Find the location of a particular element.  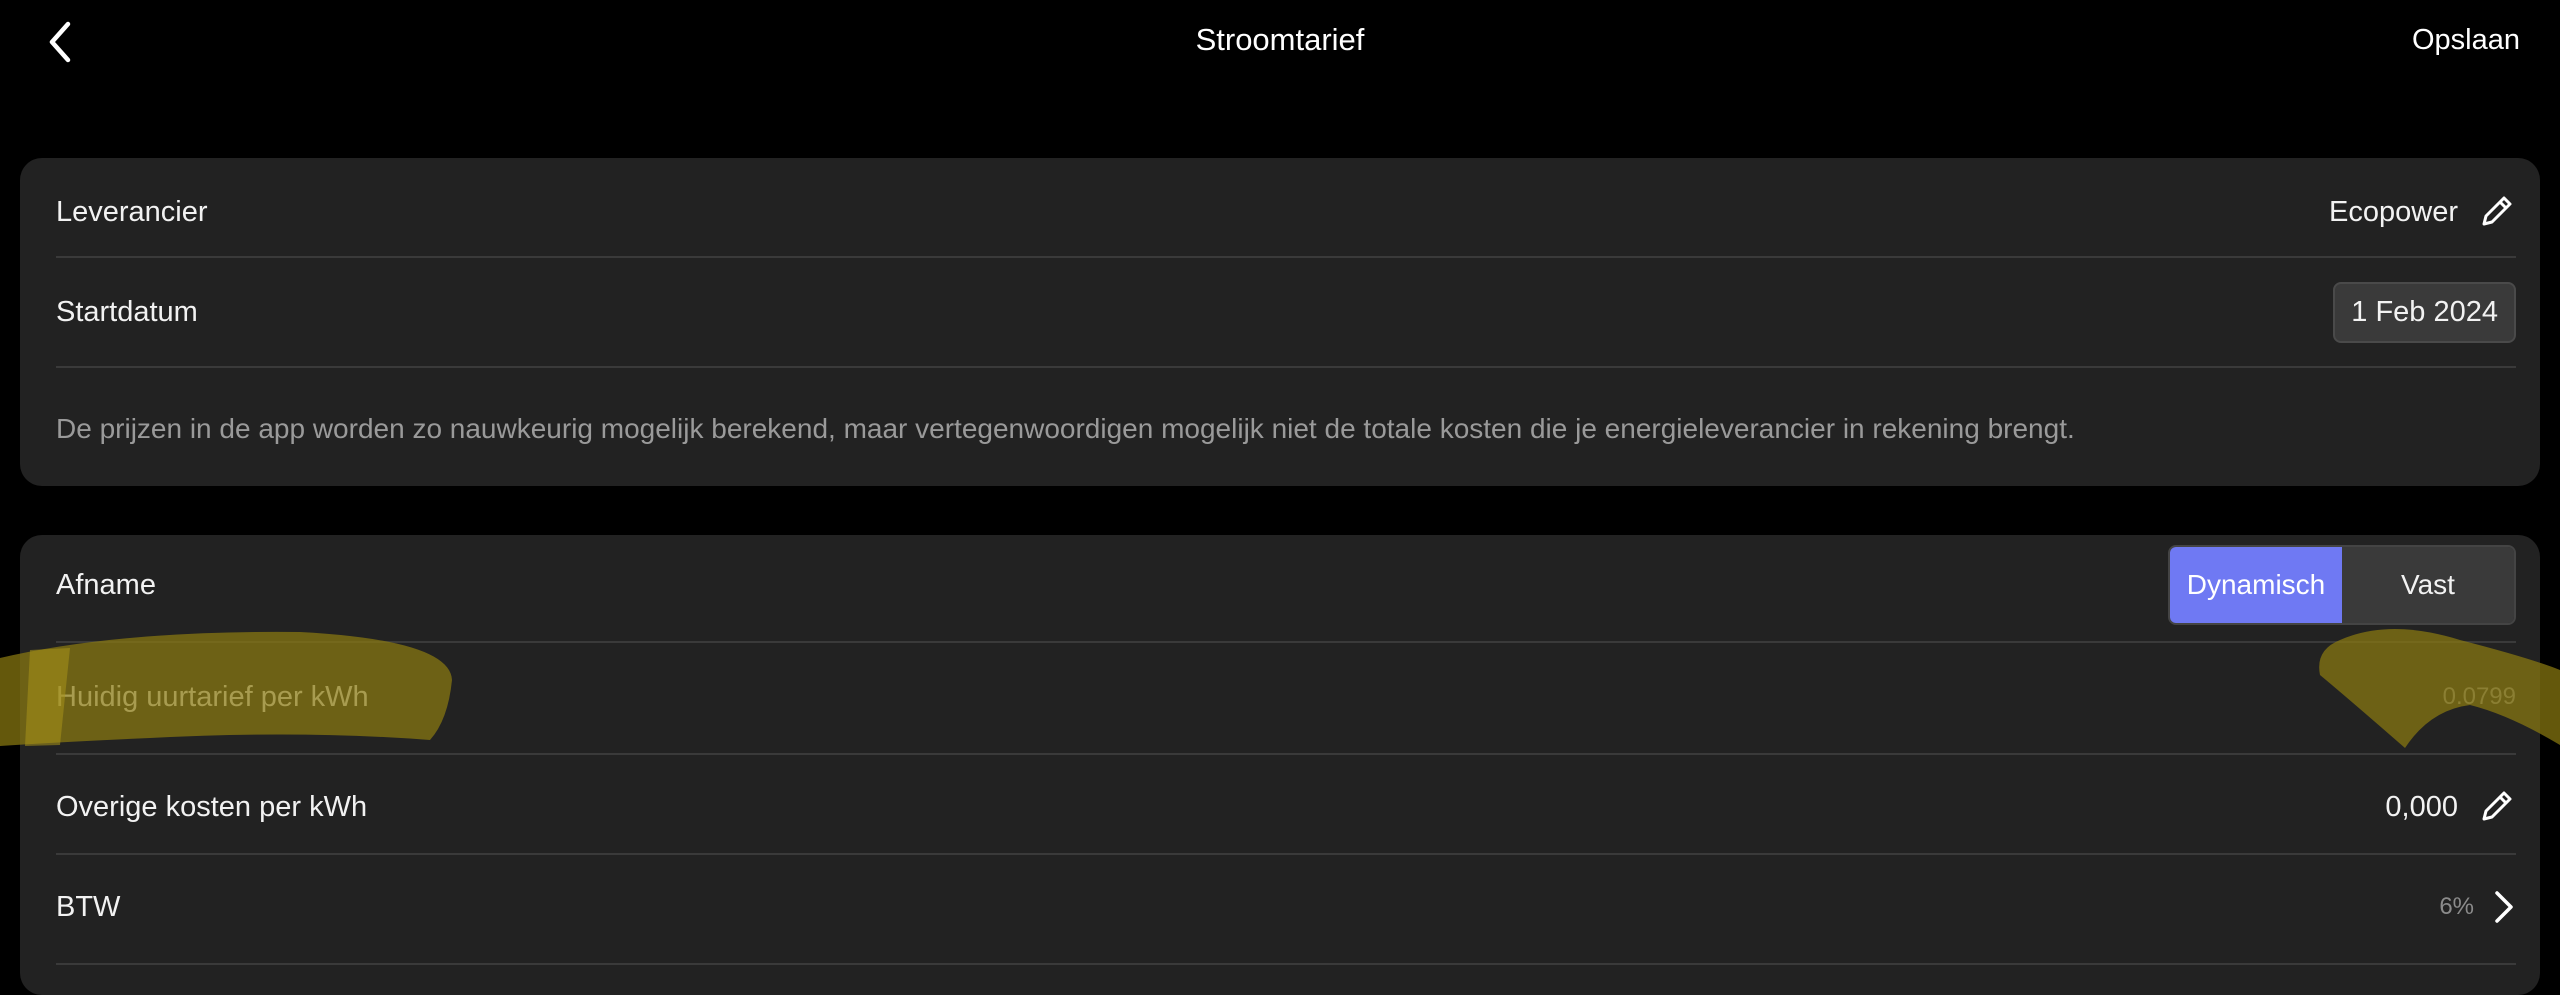

tariff-type-toggle: Dynamisch Vast is located at coordinates (2342, 585).